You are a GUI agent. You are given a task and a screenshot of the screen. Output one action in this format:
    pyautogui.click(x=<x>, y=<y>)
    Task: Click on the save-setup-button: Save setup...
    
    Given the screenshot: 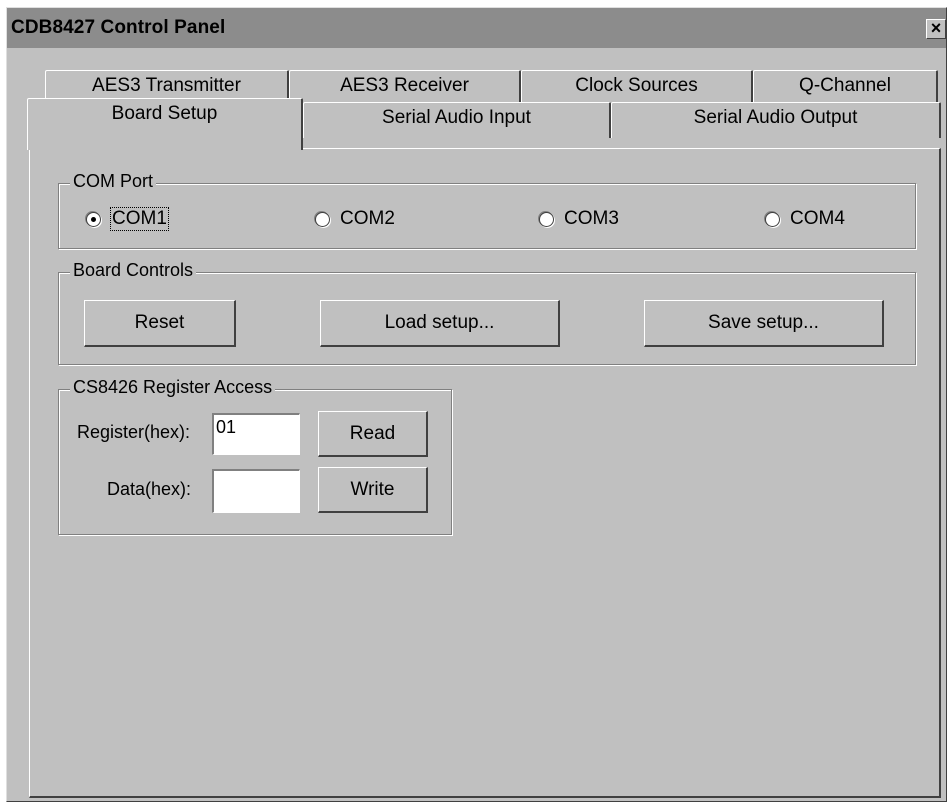 What is the action you would take?
    pyautogui.click(x=764, y=323)
    